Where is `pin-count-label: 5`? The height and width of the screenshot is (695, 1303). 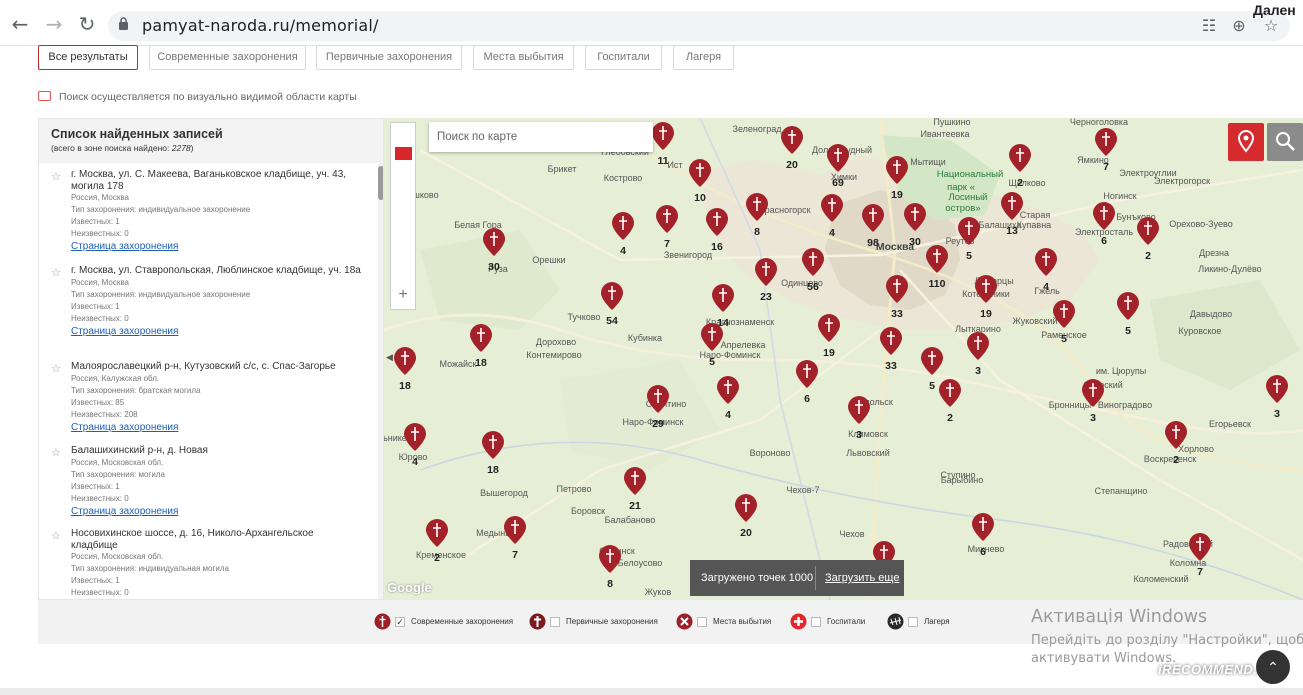
pin-count-label: 5 is located at coordinates (1064, 339).